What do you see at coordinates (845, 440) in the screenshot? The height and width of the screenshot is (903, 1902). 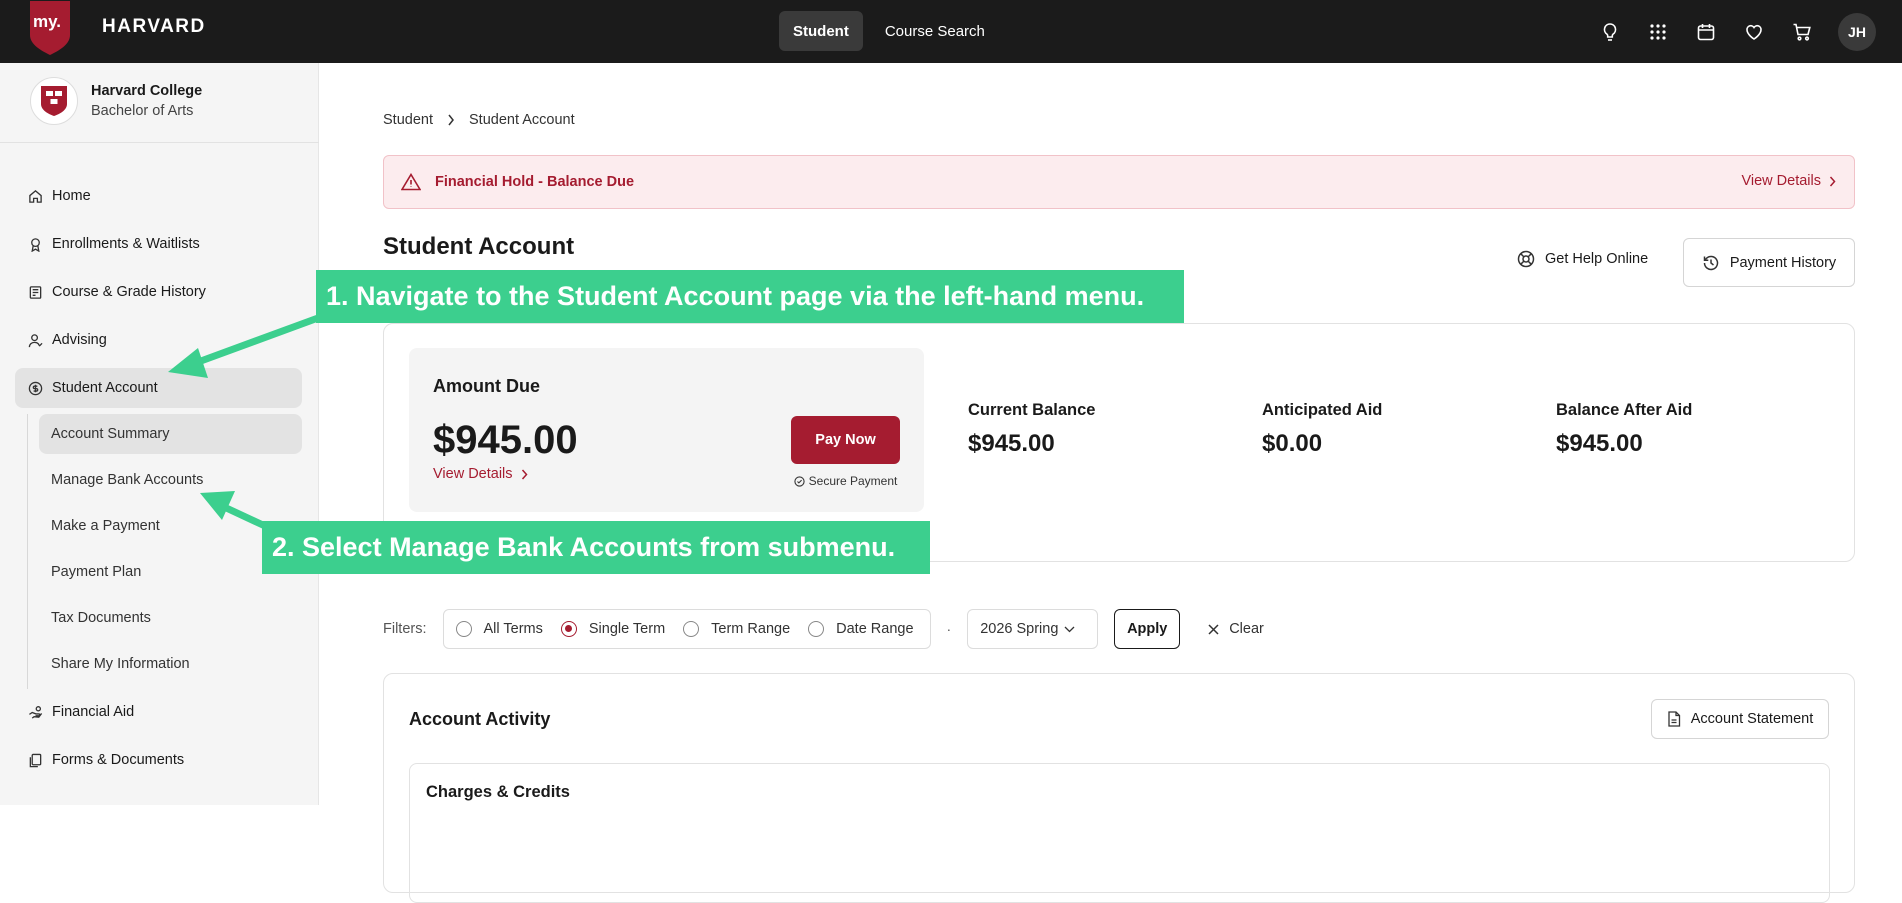 I see `pay-now-button: Pay Now` at bounding box center [845, 440].